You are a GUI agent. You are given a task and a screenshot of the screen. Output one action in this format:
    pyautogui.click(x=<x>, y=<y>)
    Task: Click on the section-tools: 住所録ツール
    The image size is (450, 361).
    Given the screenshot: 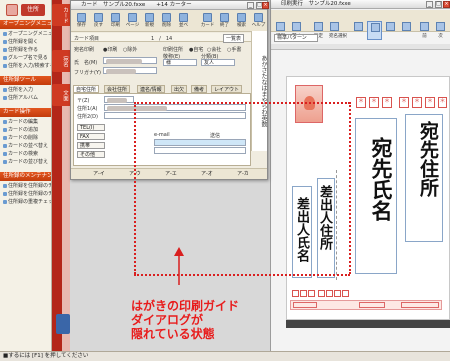 What is the action you would take?
    pyautogui.click(x=25, y=80)
    